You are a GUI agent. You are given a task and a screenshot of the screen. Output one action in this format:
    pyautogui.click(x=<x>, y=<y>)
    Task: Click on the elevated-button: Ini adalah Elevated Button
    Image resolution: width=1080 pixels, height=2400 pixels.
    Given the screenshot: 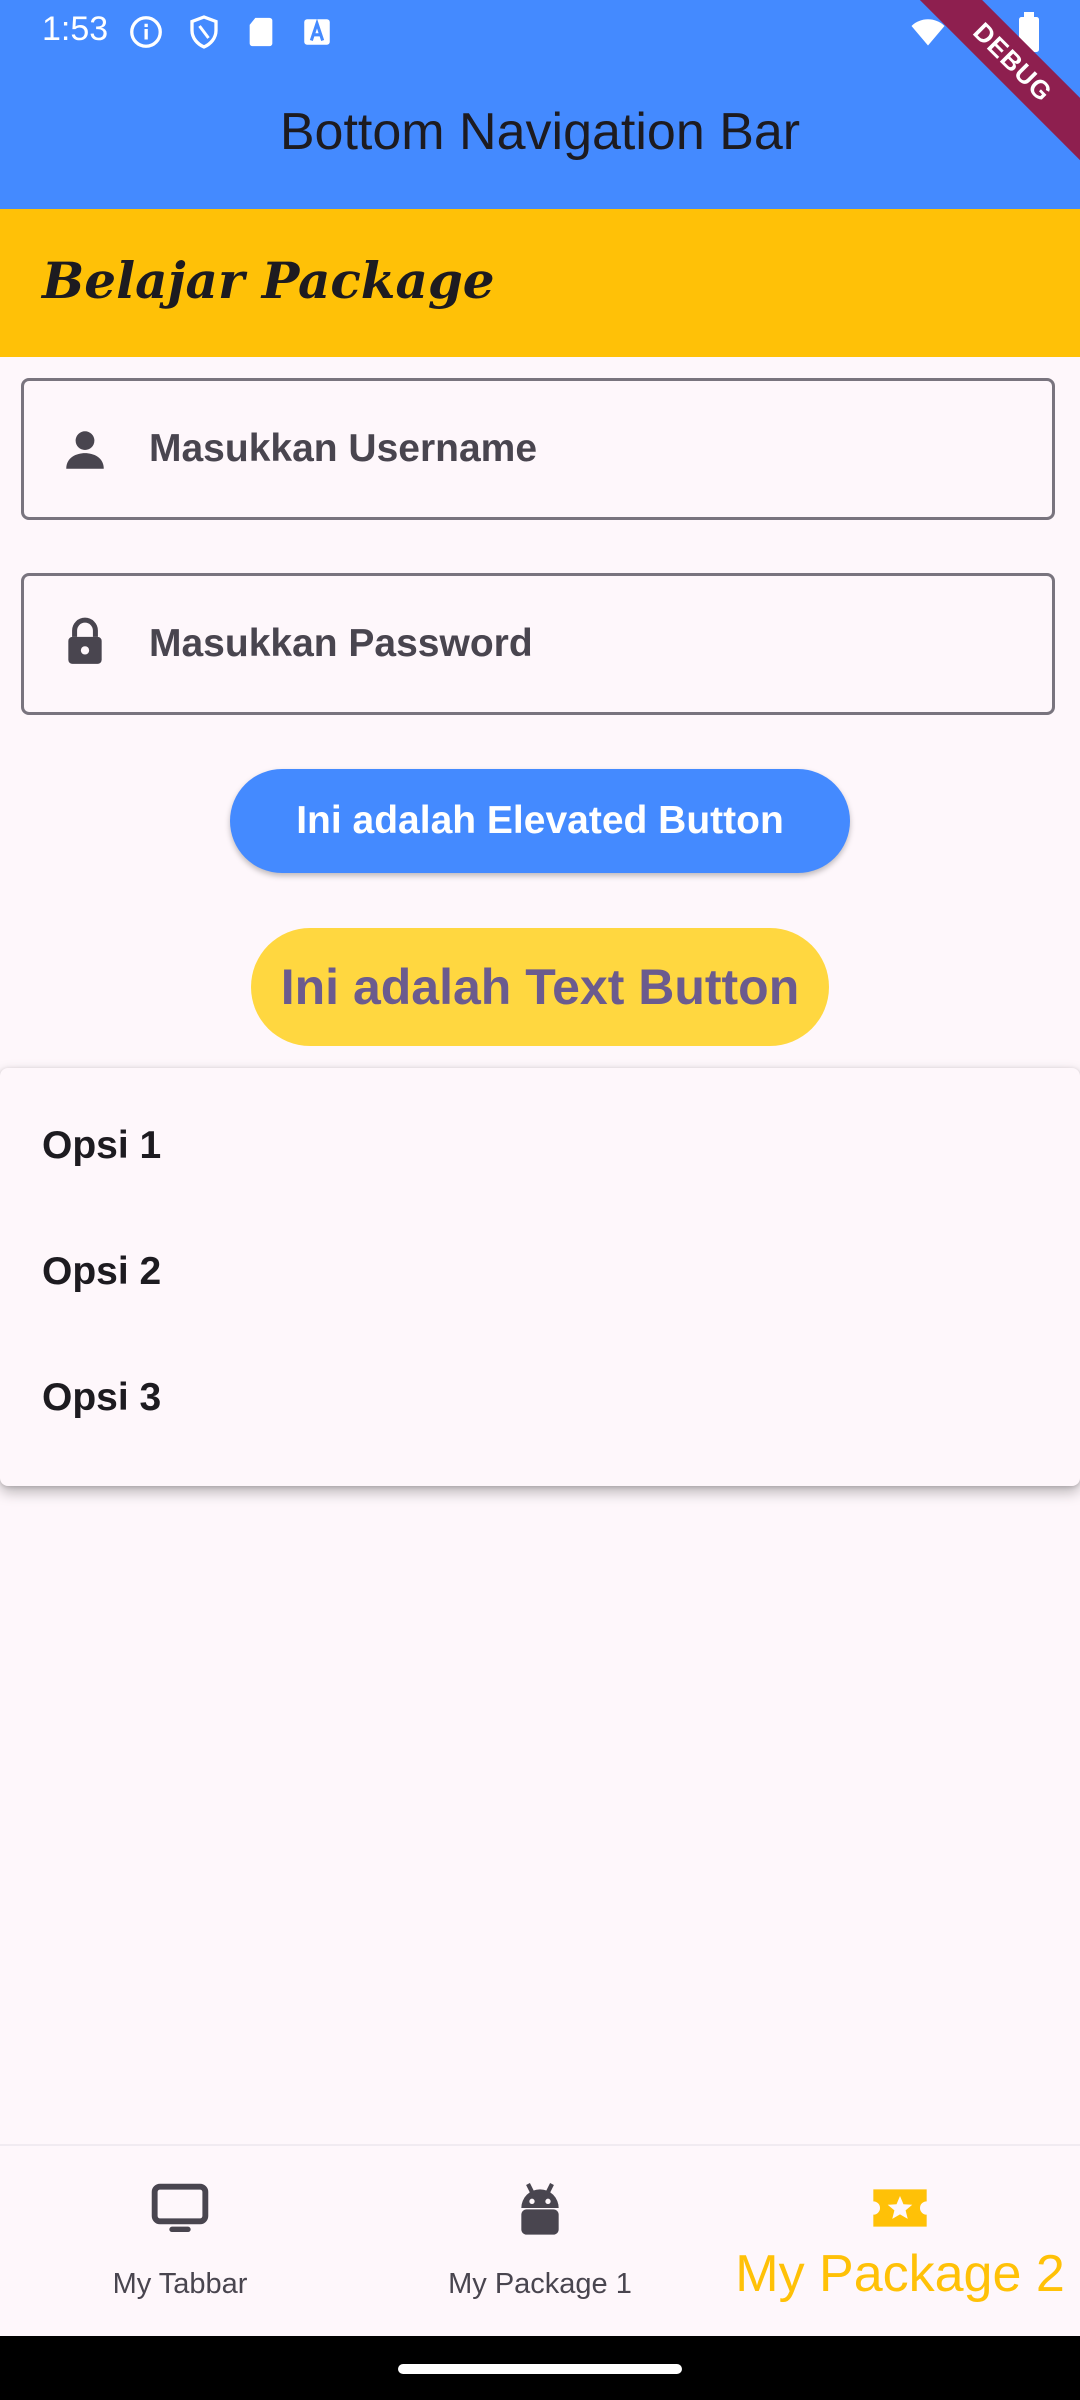 What is the action you would take?
    pyautogui.click(x=540, y=821)
    